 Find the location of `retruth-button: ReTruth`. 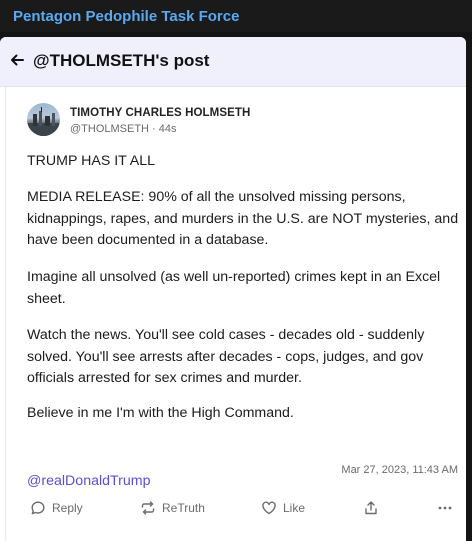

retruth-button: ReTruth is located at coordinates (172, 508).